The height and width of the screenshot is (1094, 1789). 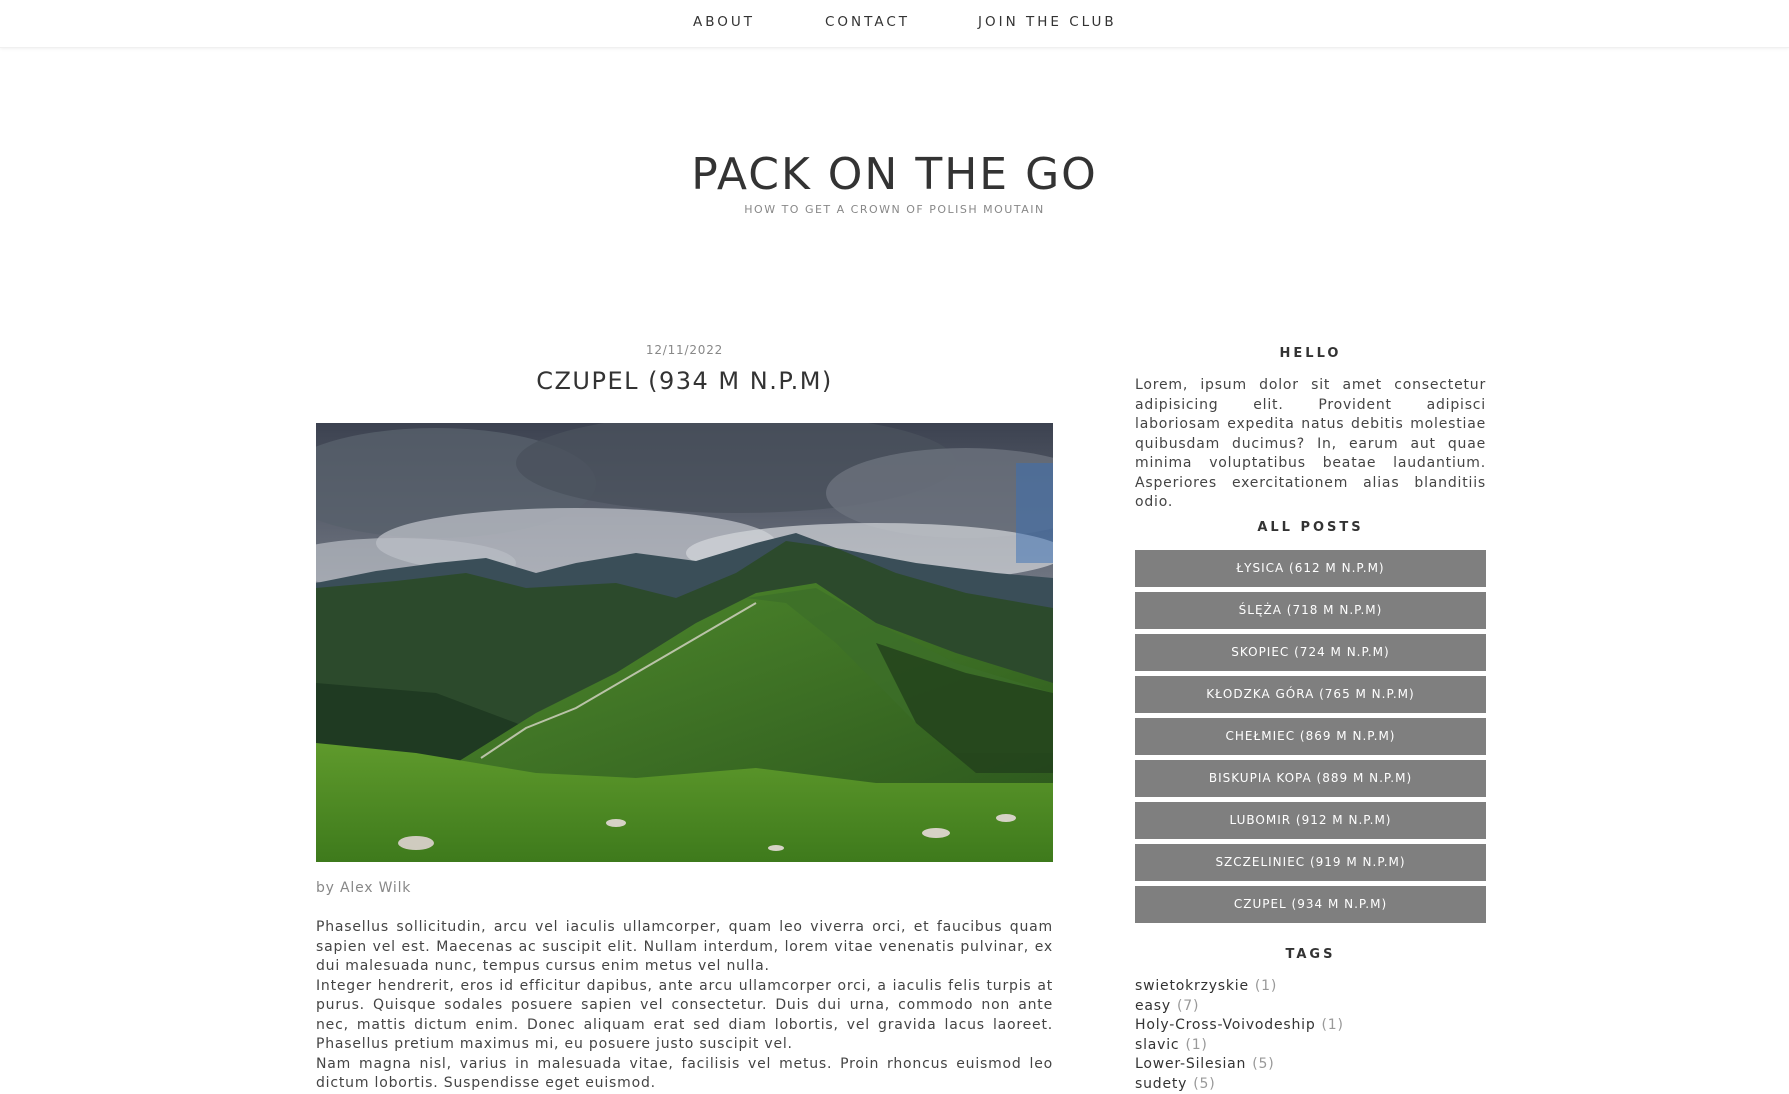 I want to click on top-nav: ABOUT CONTACT JOIN THE CLUB, so click(x=894, y=24).